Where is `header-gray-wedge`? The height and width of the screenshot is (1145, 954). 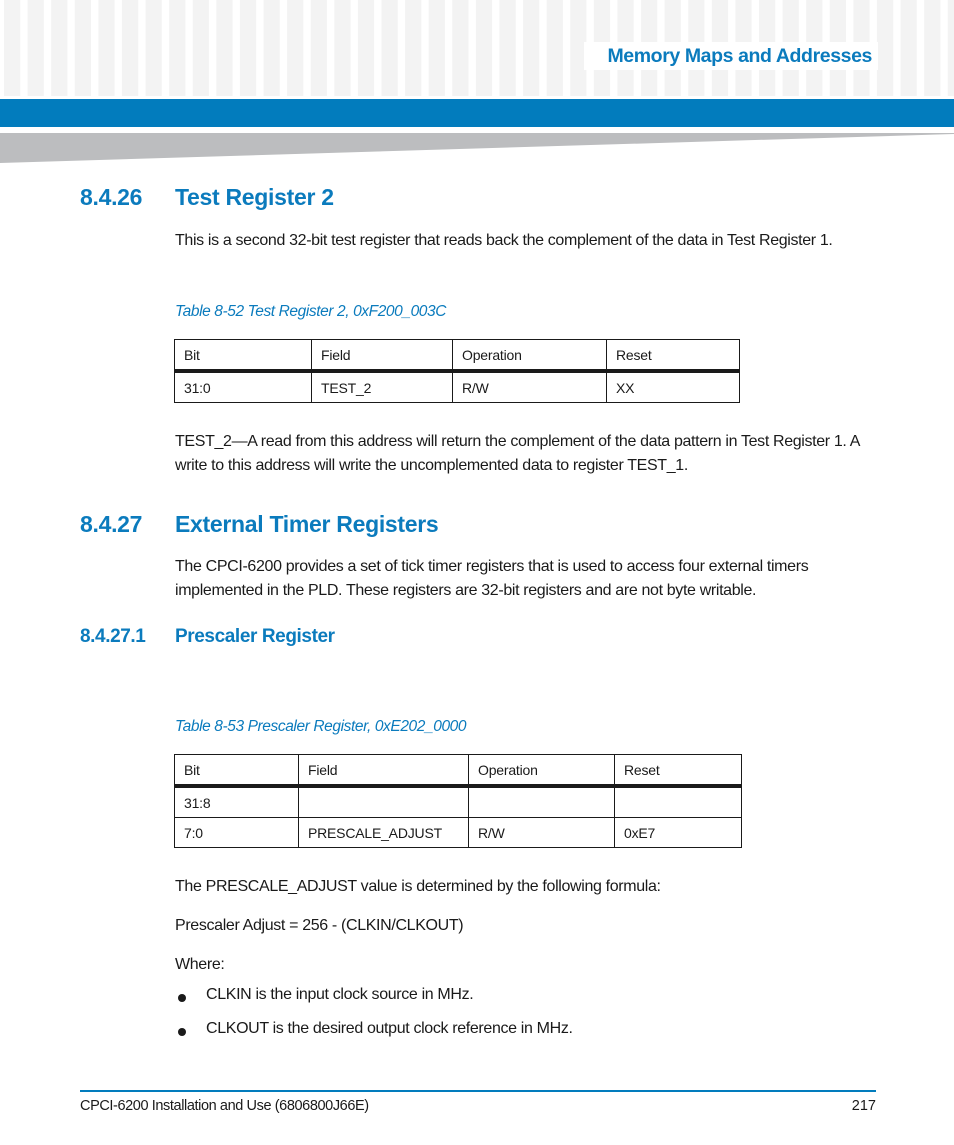
header-gray-wedge is located at coordinates (477, 148).